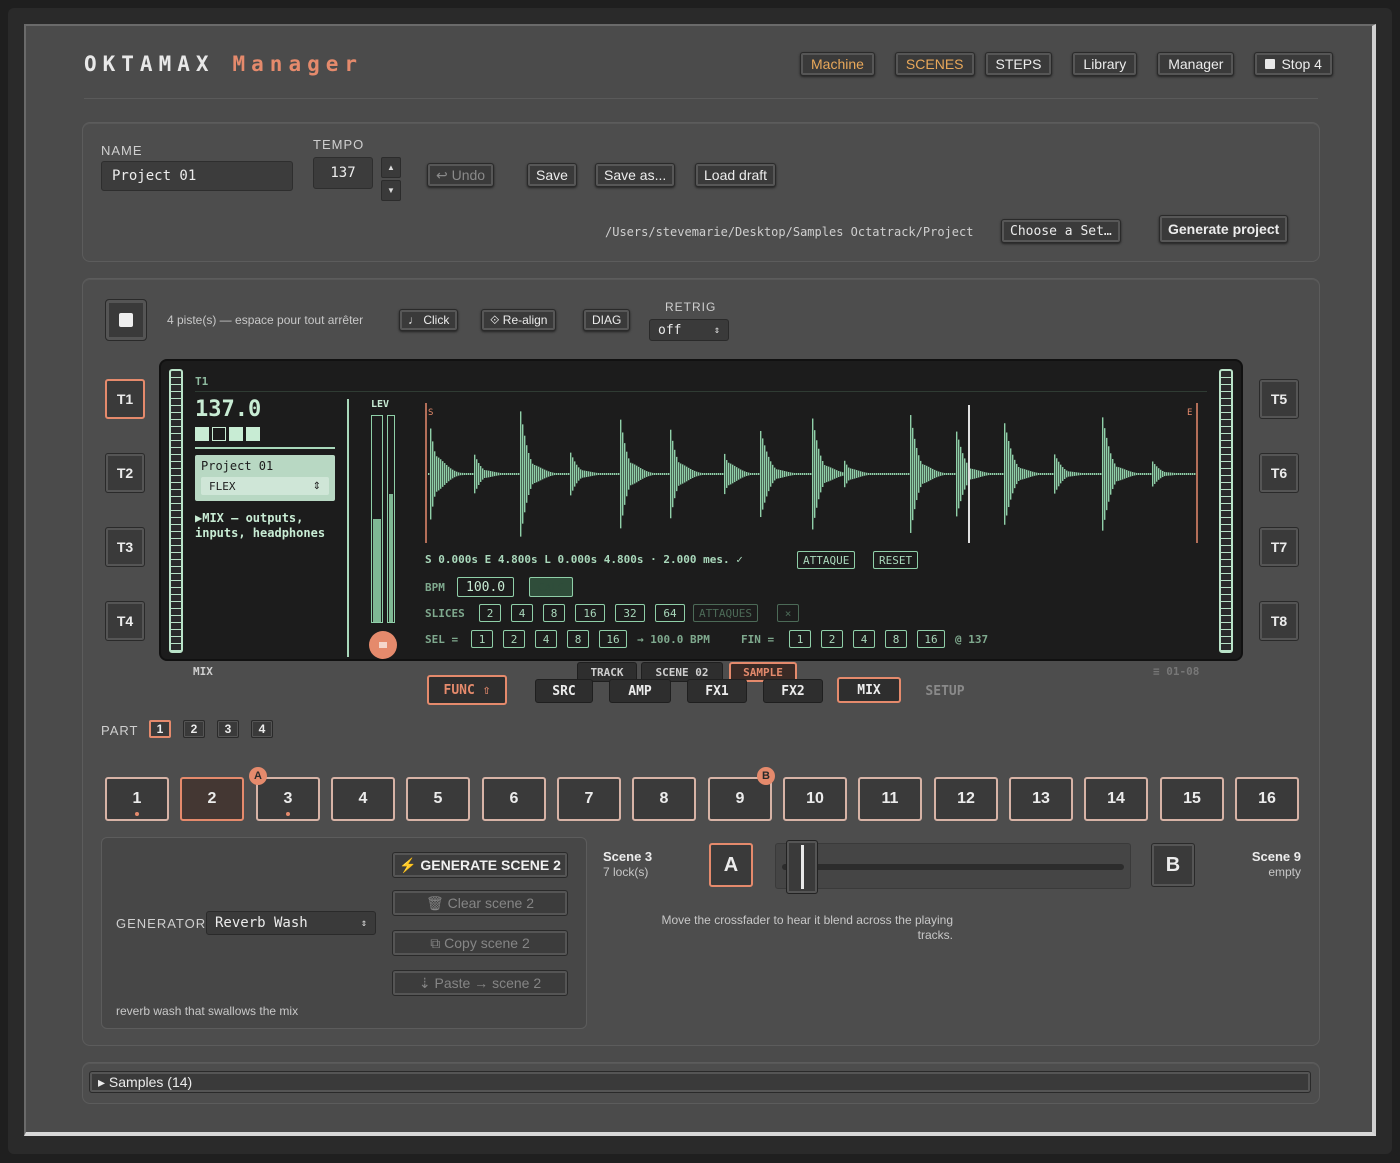 The image size is (1400, 1163). I want to click on src-button: SRC, so click(564, 691).